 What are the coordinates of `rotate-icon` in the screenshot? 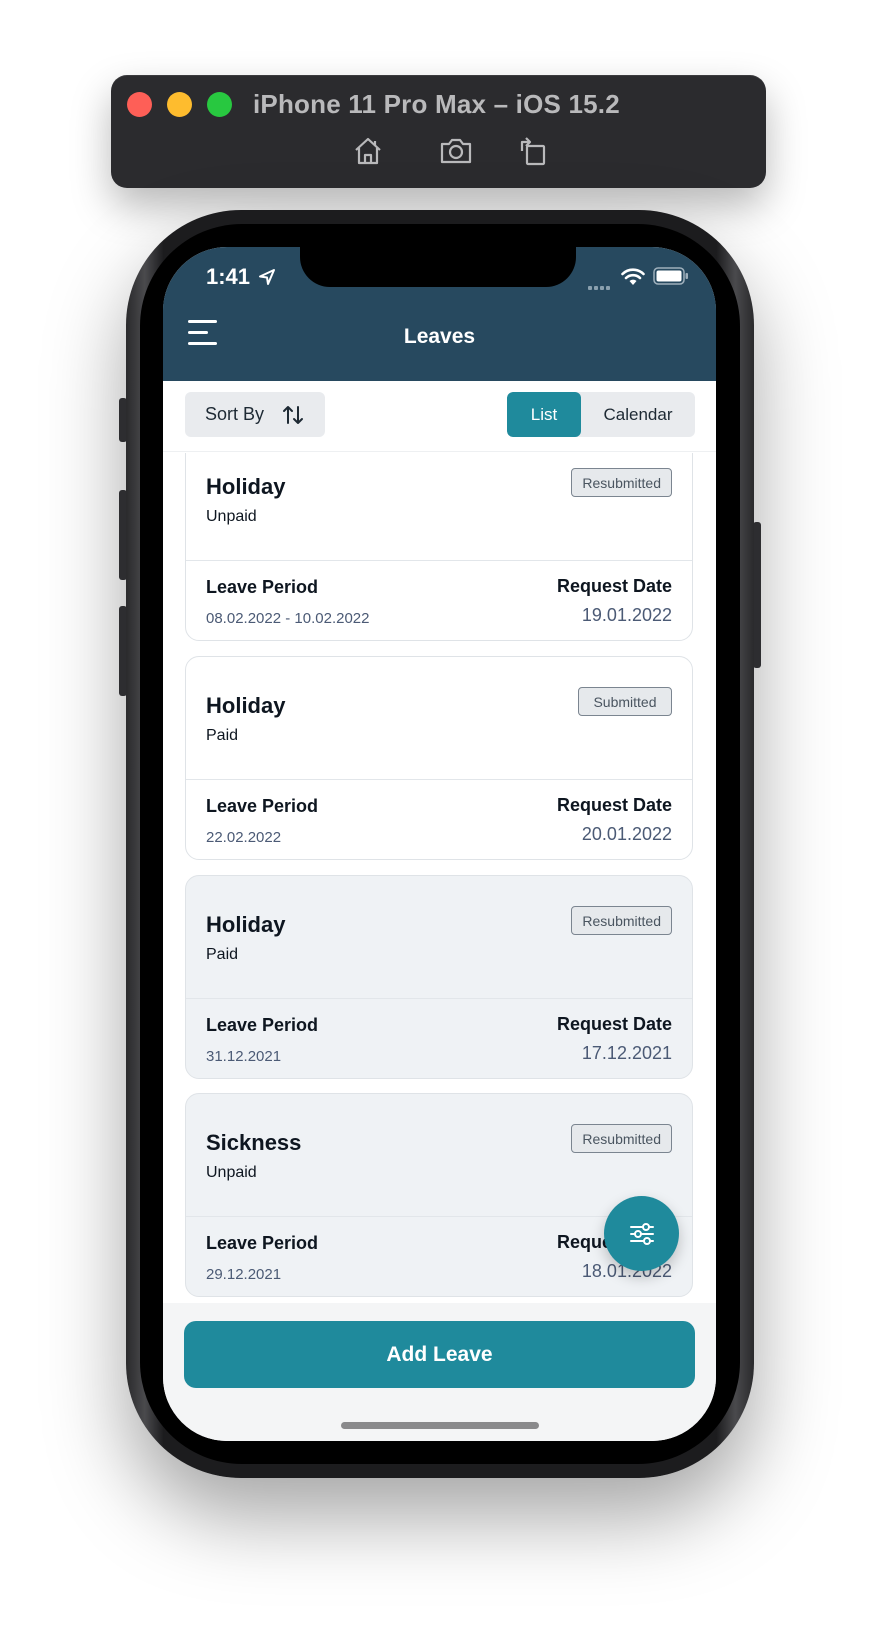 It's located at (534, 151).